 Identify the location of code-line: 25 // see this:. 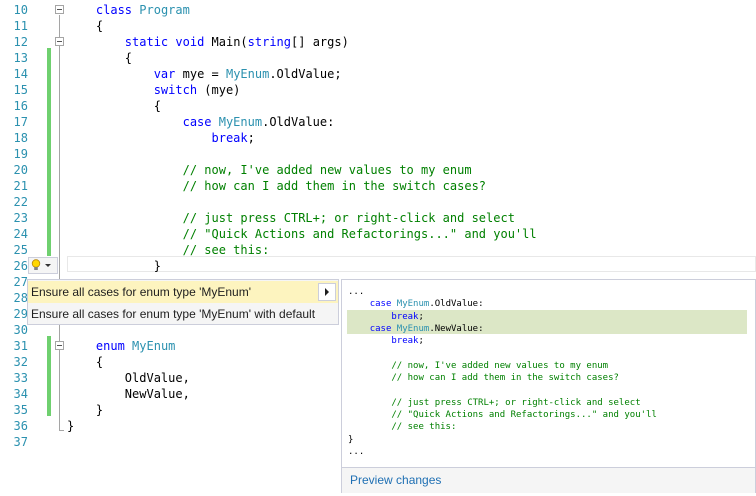
(378, 250).